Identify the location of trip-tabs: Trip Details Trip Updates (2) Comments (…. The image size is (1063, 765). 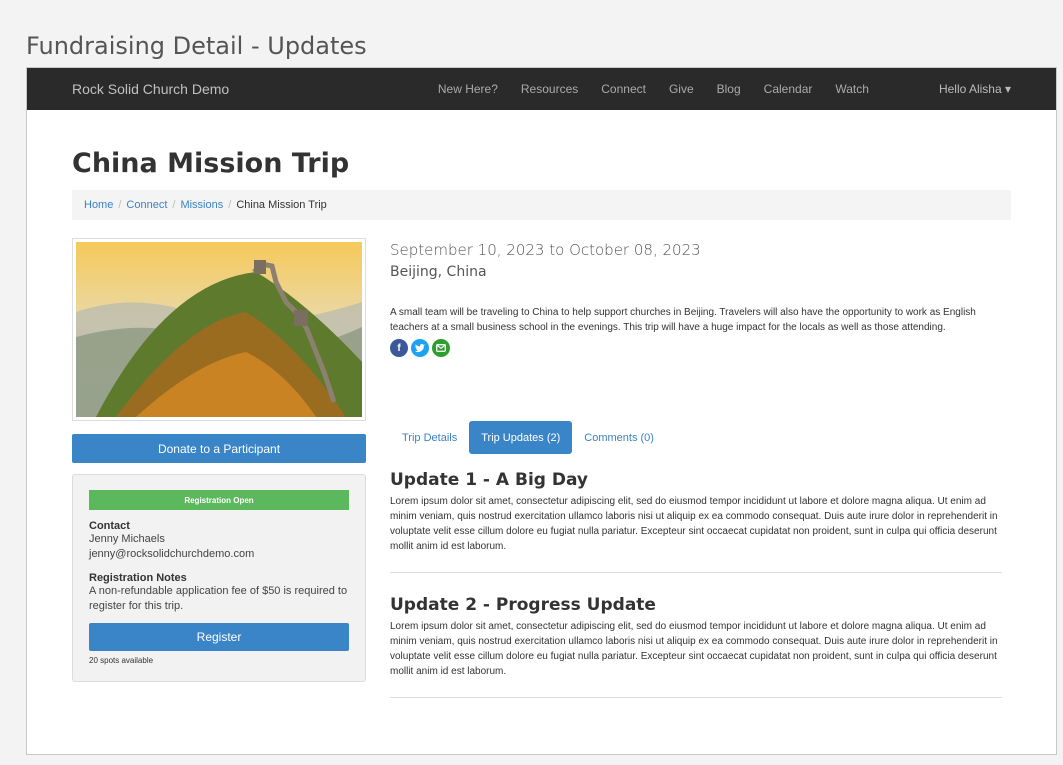
(696, 437).